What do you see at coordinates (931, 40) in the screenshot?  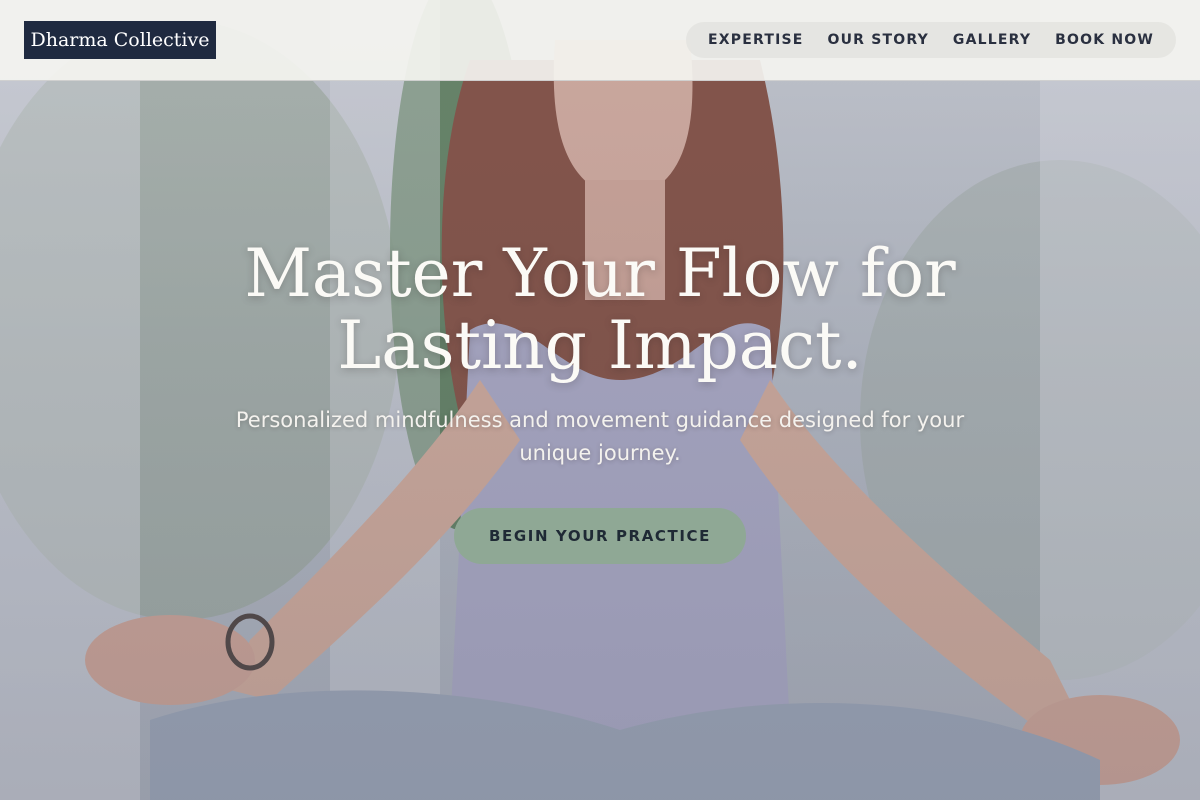 I see `main-nav: EXPERTISE OUR STORY GALLERY BOOK NOW` at bounding box center [931, 40].